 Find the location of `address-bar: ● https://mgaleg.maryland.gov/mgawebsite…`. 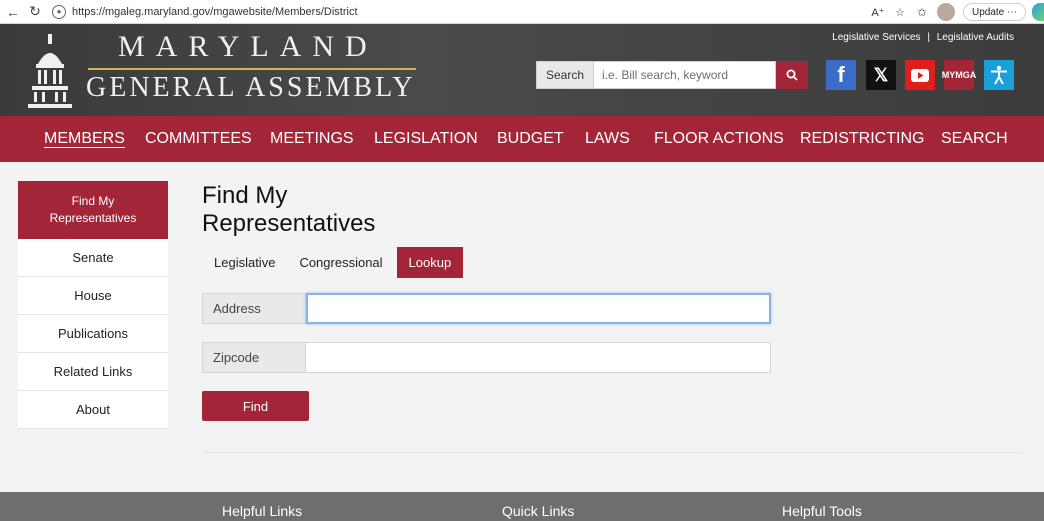

address-bar: ● https://mgaleg.maryland.gov/mgawebsite… is located at coordinates (332, 12).